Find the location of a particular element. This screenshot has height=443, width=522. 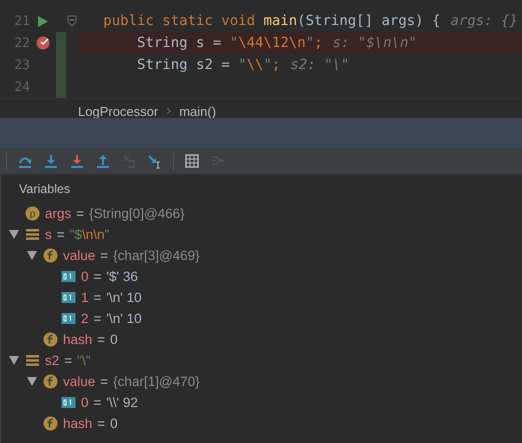

step-out-icon is located at coordinates (103, 161).